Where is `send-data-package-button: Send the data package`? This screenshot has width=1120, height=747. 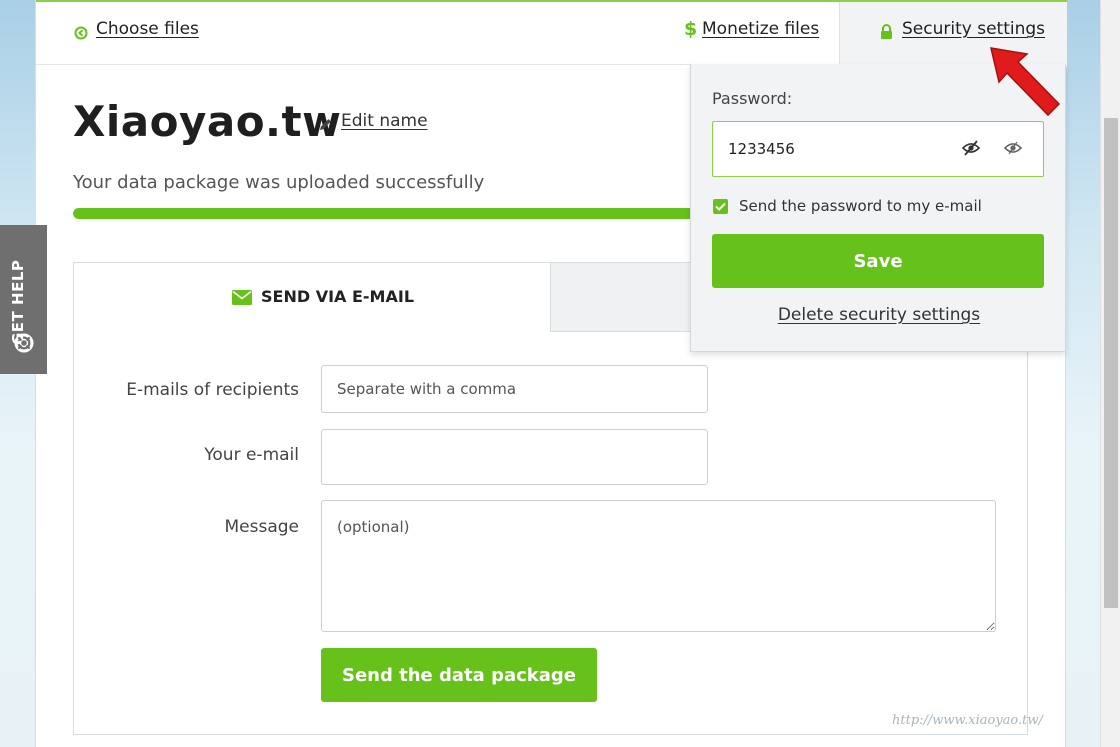
send-data-package-button: Send the data package is located at coordinates (459, 675).